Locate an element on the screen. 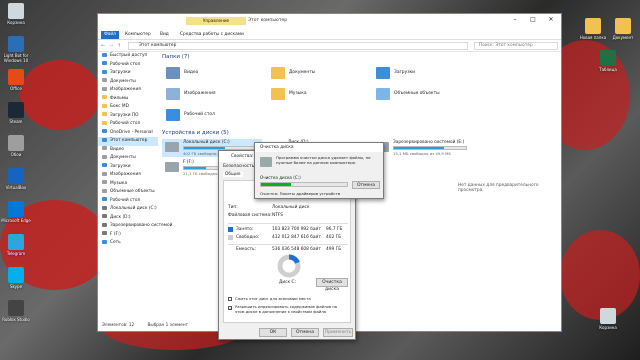  sidebar-item: Фильмы is located at coordinates (128, 99).